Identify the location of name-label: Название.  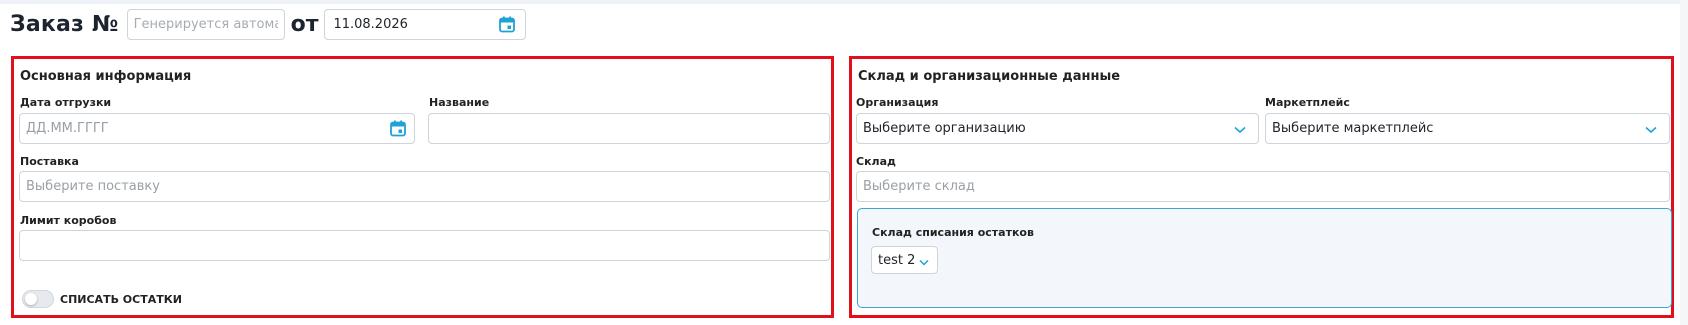
(459, 102).